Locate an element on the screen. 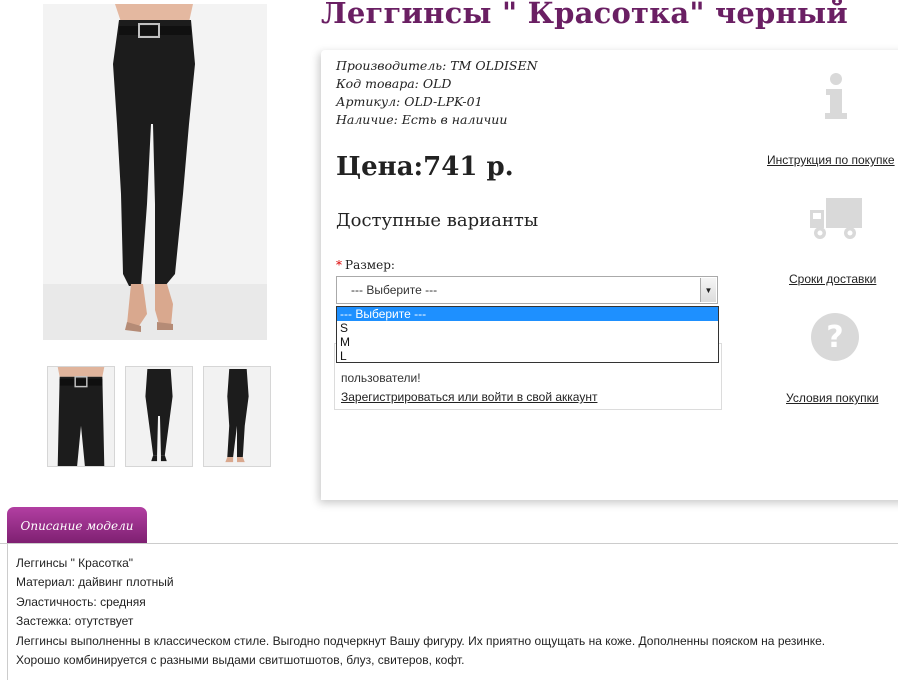  spec-value: Есть в наличии is located at coordinates (454, 119).